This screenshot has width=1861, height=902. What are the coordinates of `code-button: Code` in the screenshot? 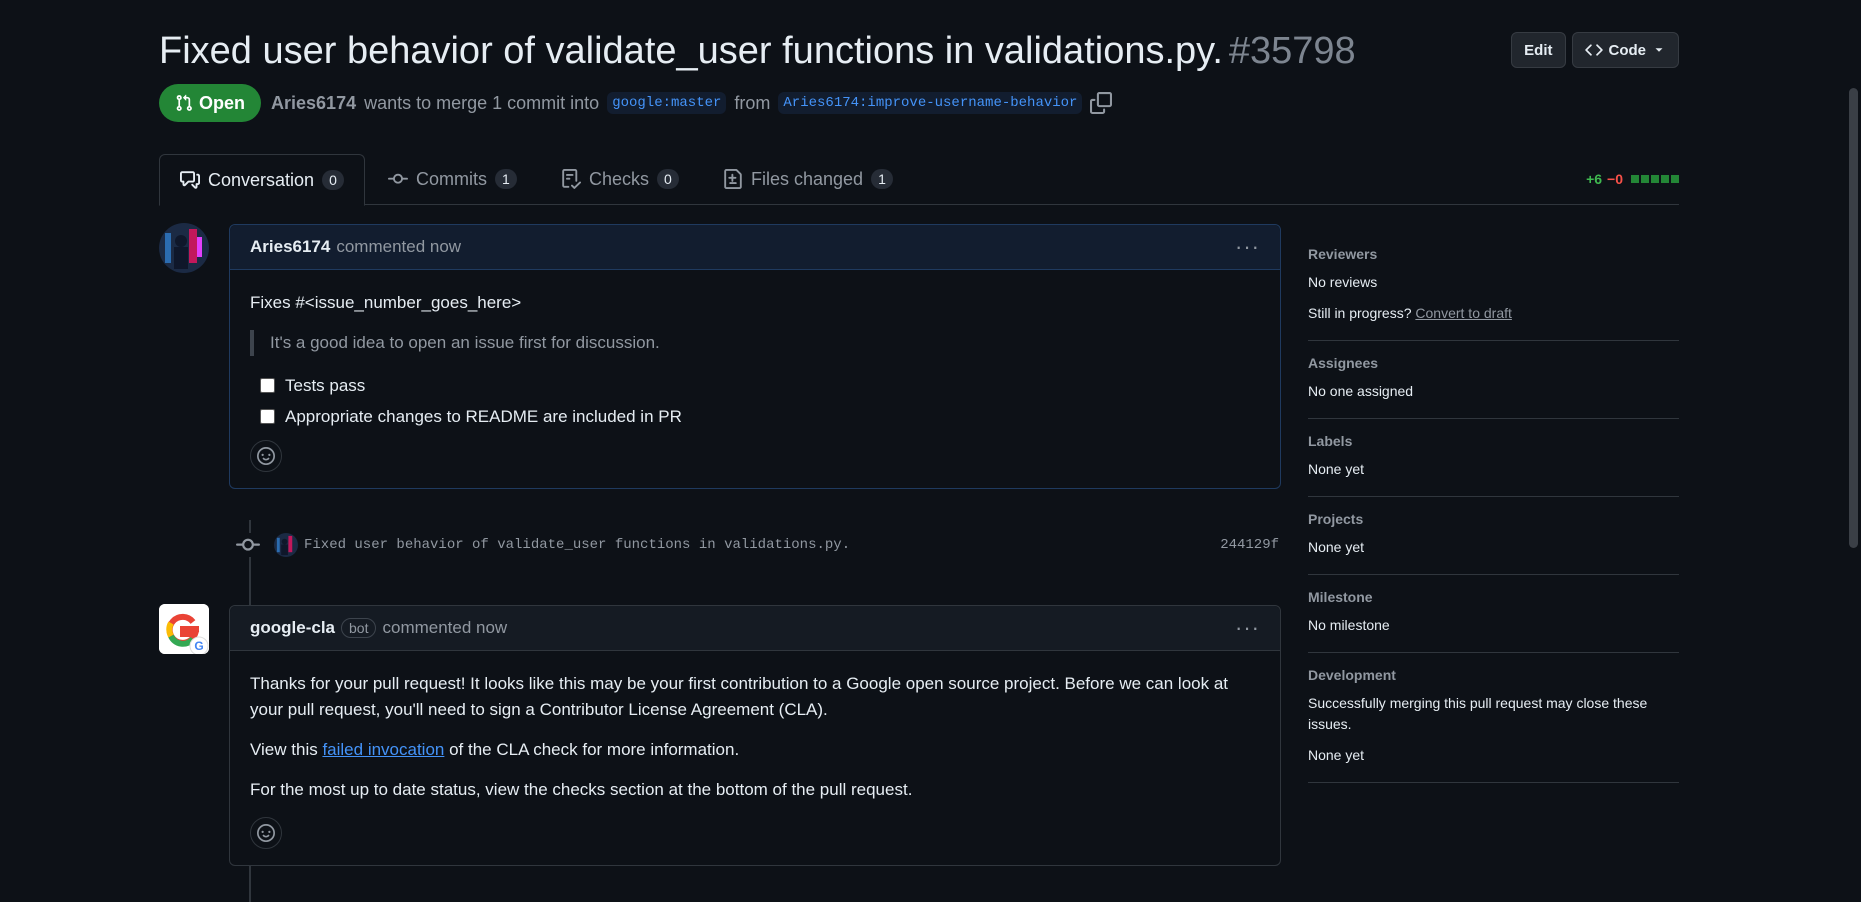 It's located at (1625, 50).